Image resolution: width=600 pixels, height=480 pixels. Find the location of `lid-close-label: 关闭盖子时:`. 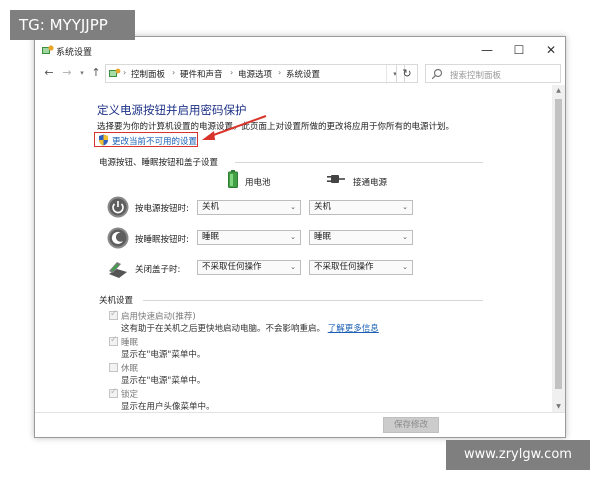

lid-close-label: 关闭盖子时: is located at coordinates (158, 270).